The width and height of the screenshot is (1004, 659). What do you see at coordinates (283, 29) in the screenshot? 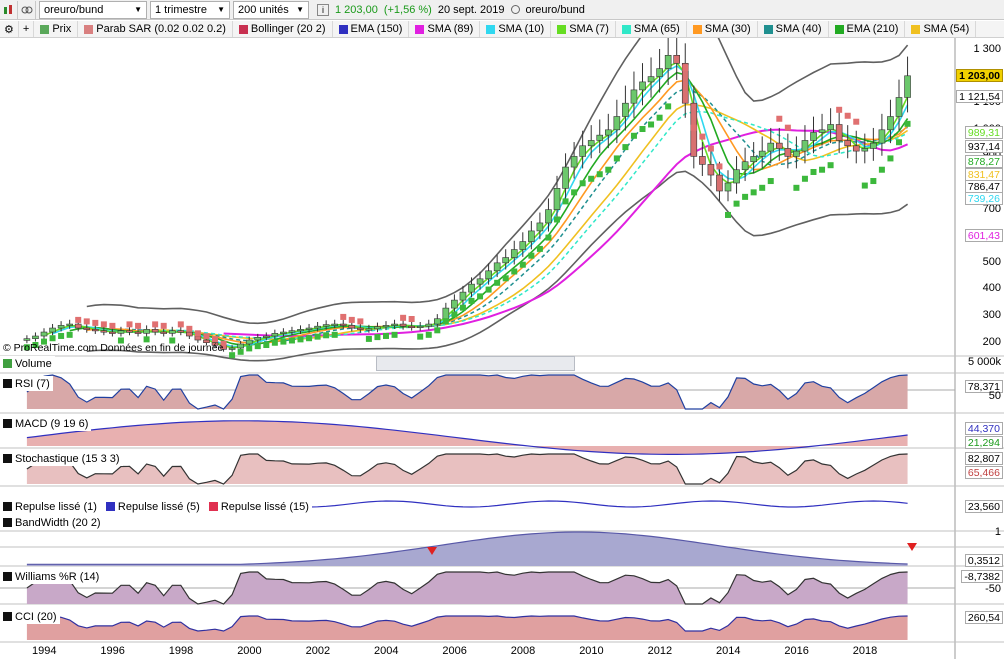
I see `legend-item: Bollinger (20 2)` at bounding box center [283, 29].